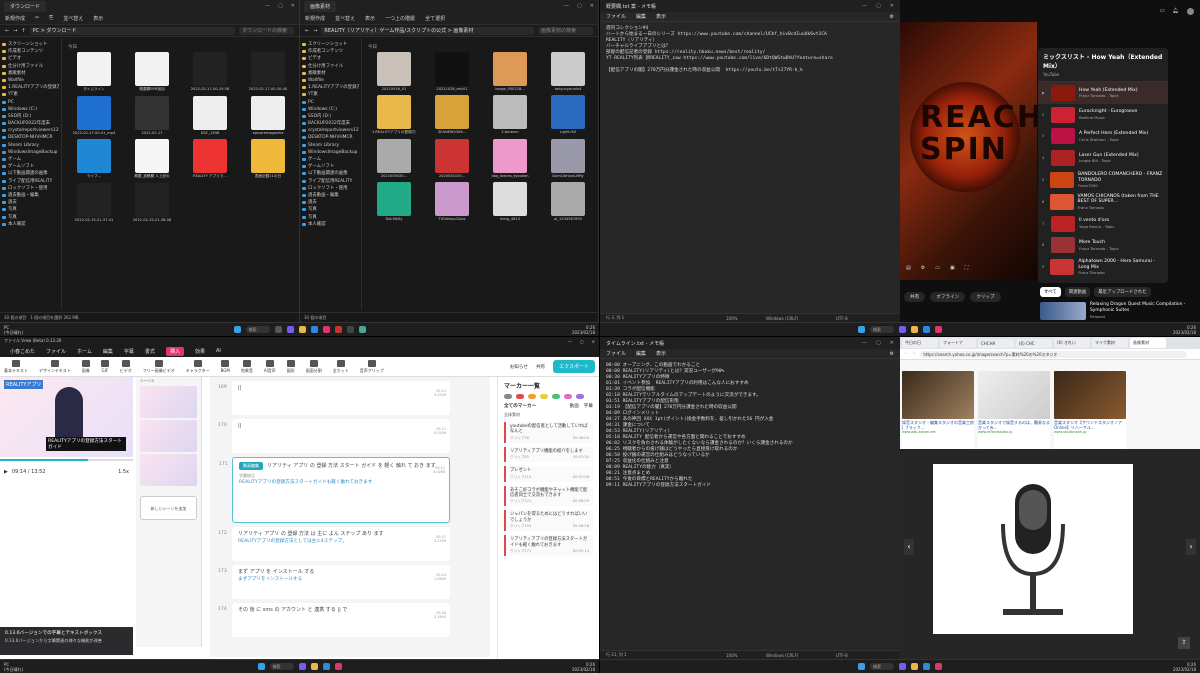 This screenshot has width=1200, height=673. What do you see at coordinates (30, 87) in the screenshot?
I see `nav-item: 1.REALITYアプリの登録方` at bounding box center [30, 87].